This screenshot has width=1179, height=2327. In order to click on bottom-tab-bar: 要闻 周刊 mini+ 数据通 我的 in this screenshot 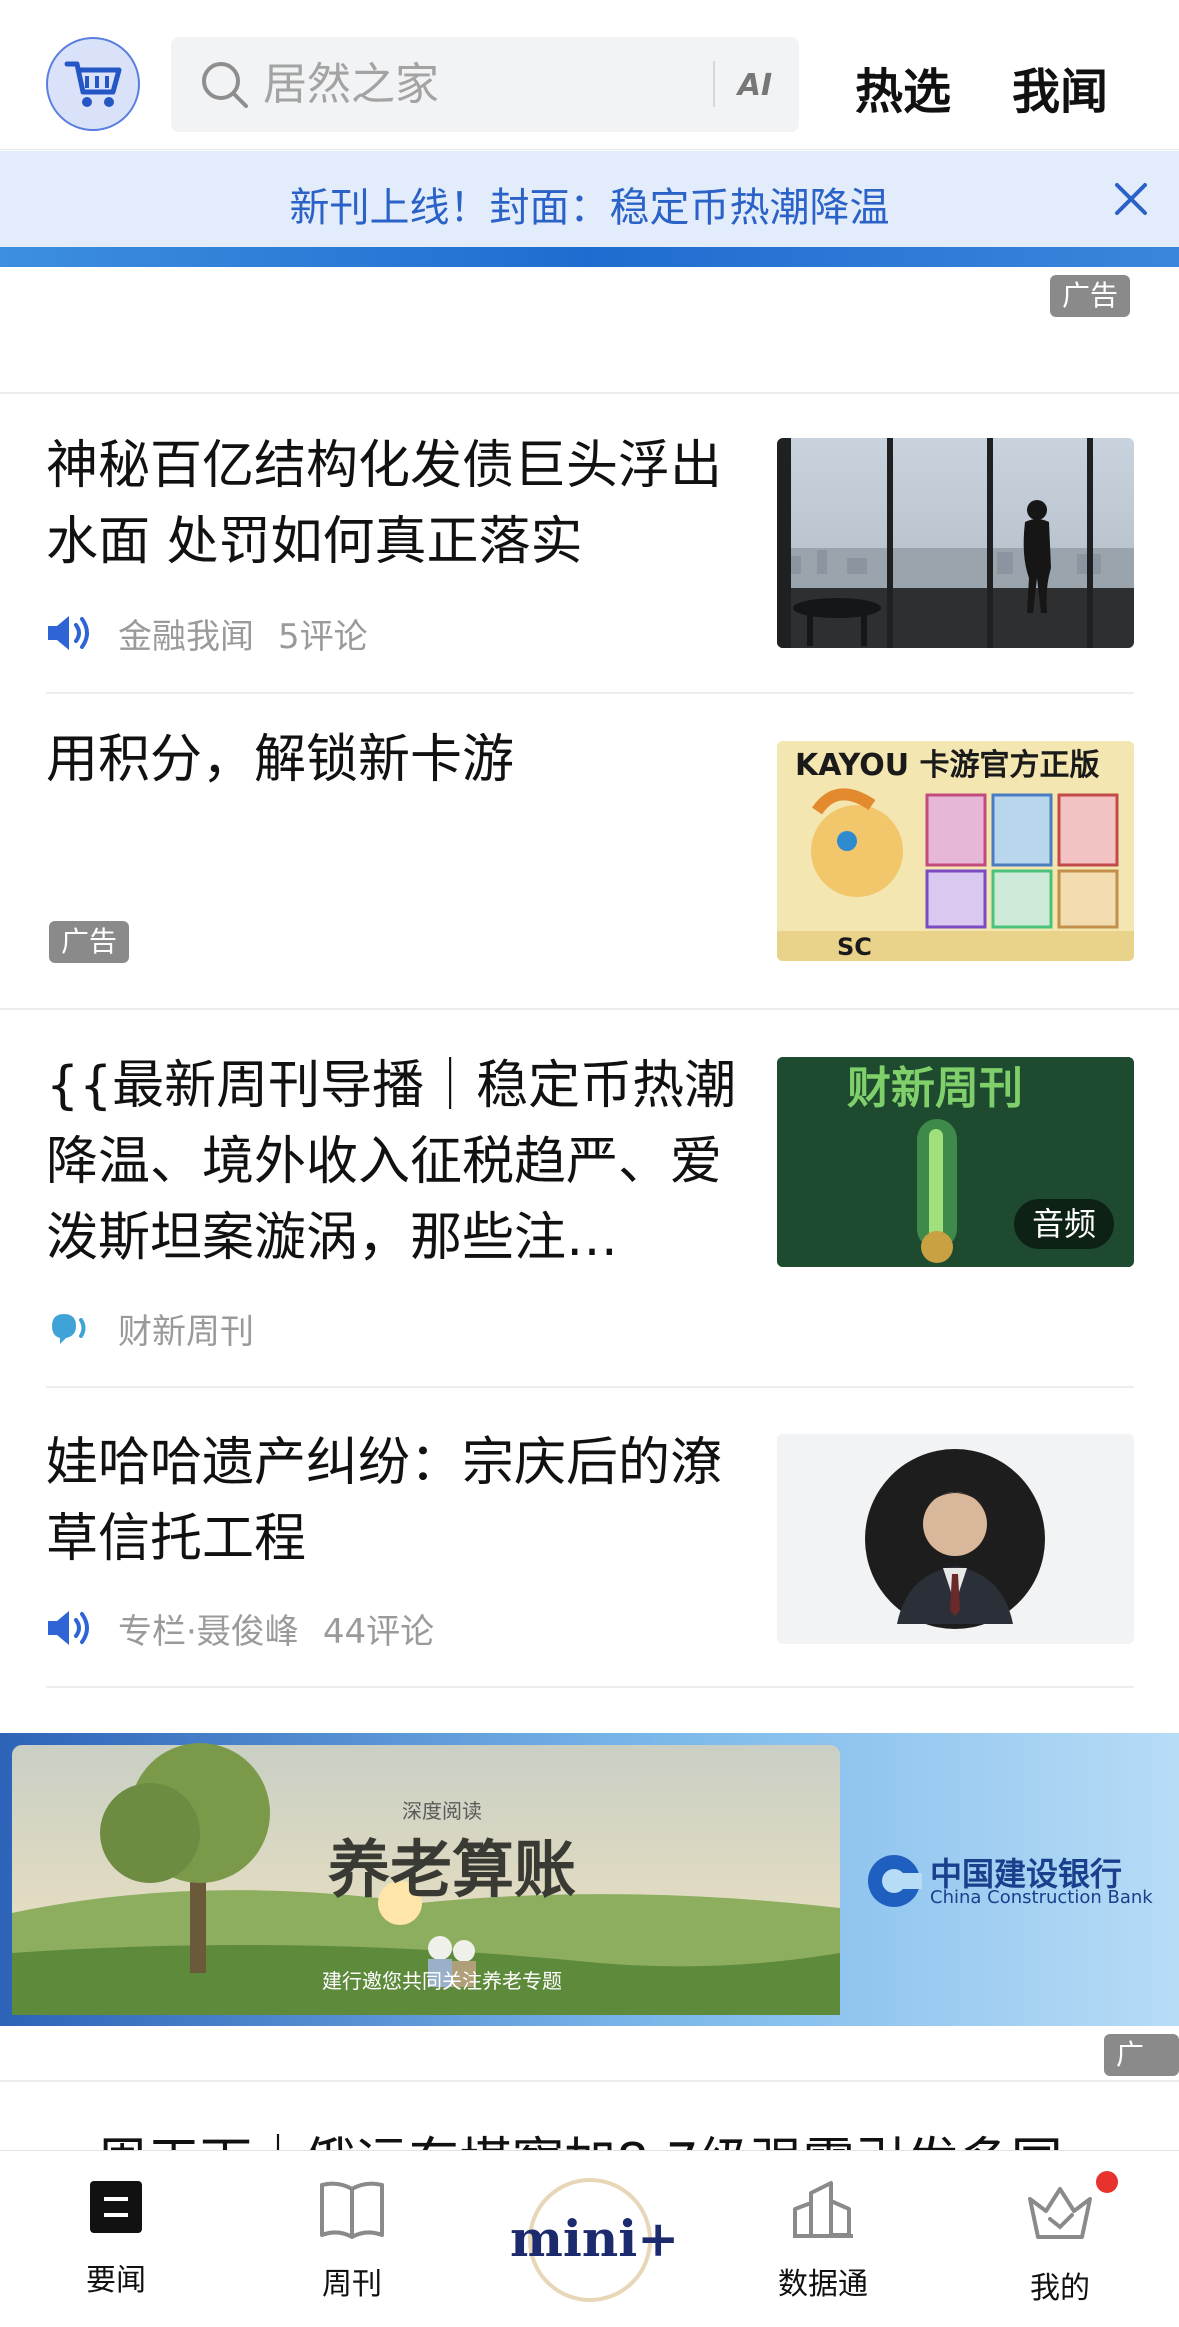, I will do `click(589, 2238)`.